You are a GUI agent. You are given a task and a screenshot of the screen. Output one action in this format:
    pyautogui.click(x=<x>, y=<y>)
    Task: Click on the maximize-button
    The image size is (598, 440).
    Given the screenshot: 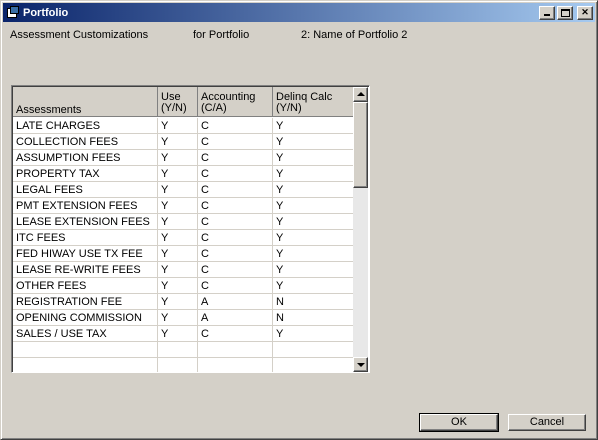 What is the action you would take?
    pyautogui.click(x=565, y=12)
    